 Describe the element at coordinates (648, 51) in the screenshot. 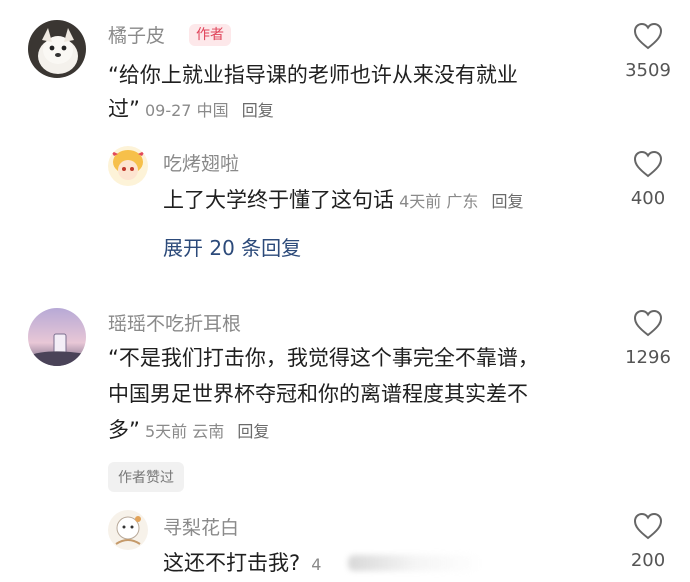

I see `like-button: 3509` at that location.